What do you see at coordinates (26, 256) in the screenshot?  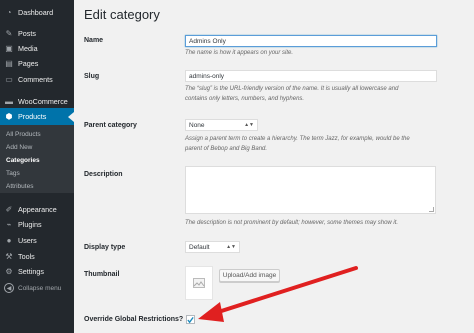 I see `sidebar-item-label: Tools` at bounding box center [26, 256].